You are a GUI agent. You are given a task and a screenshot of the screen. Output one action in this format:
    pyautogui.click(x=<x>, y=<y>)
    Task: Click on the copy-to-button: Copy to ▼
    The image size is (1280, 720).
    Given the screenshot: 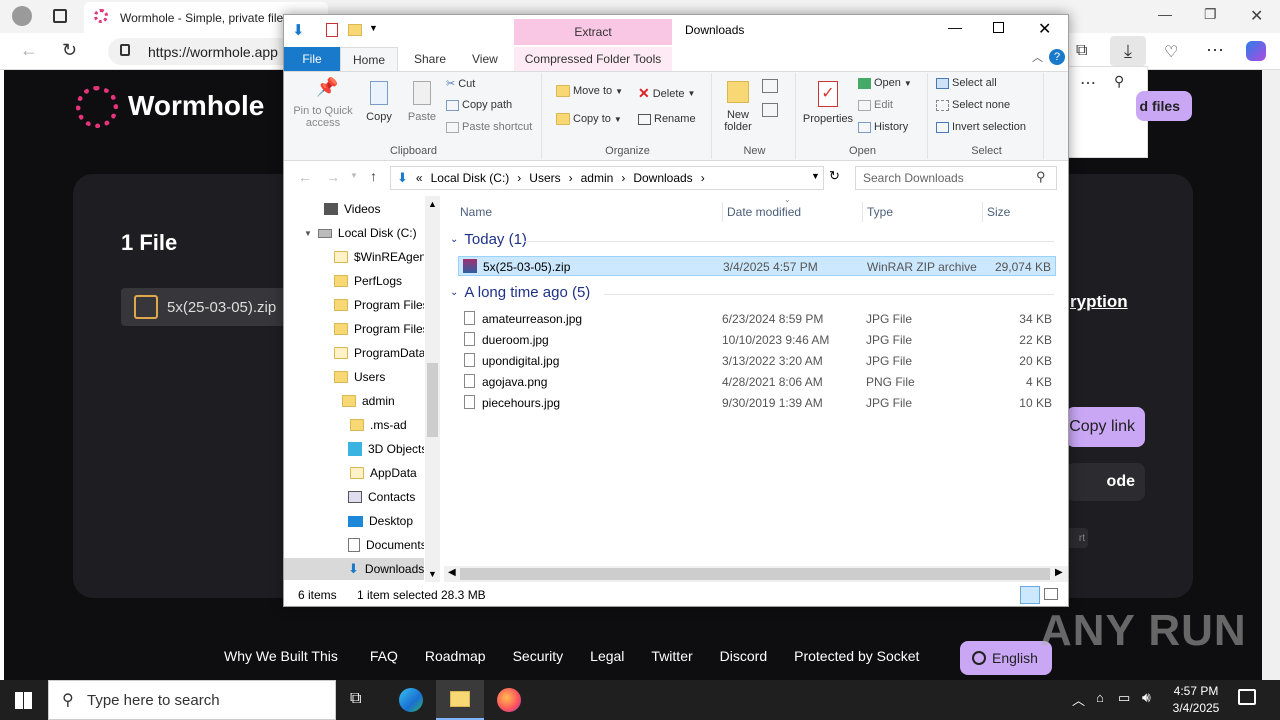 What is the action you would take?
    pyautogui.click(x=589, y=119)
    